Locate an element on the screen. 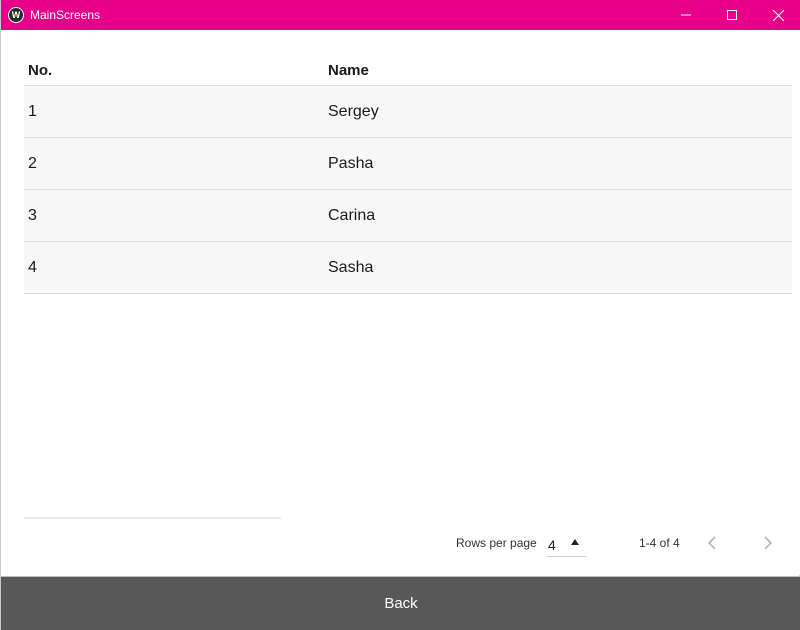 This screenshot has height=630, width=800. back-button-label: Back is located at coordinates (401, 603).